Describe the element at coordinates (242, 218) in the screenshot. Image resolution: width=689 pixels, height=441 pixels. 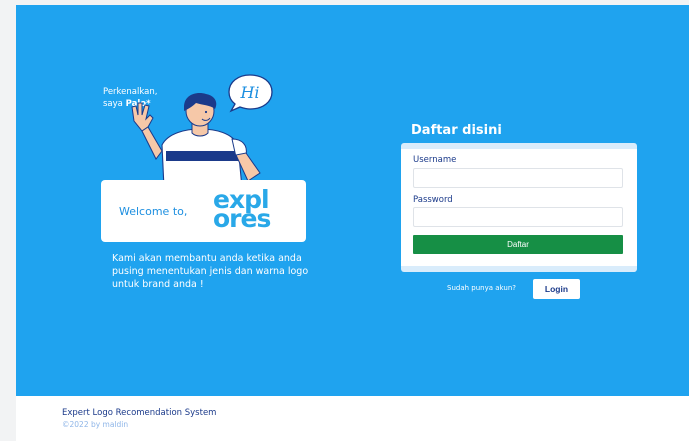
I see `logo-line-2: ores` at that location.